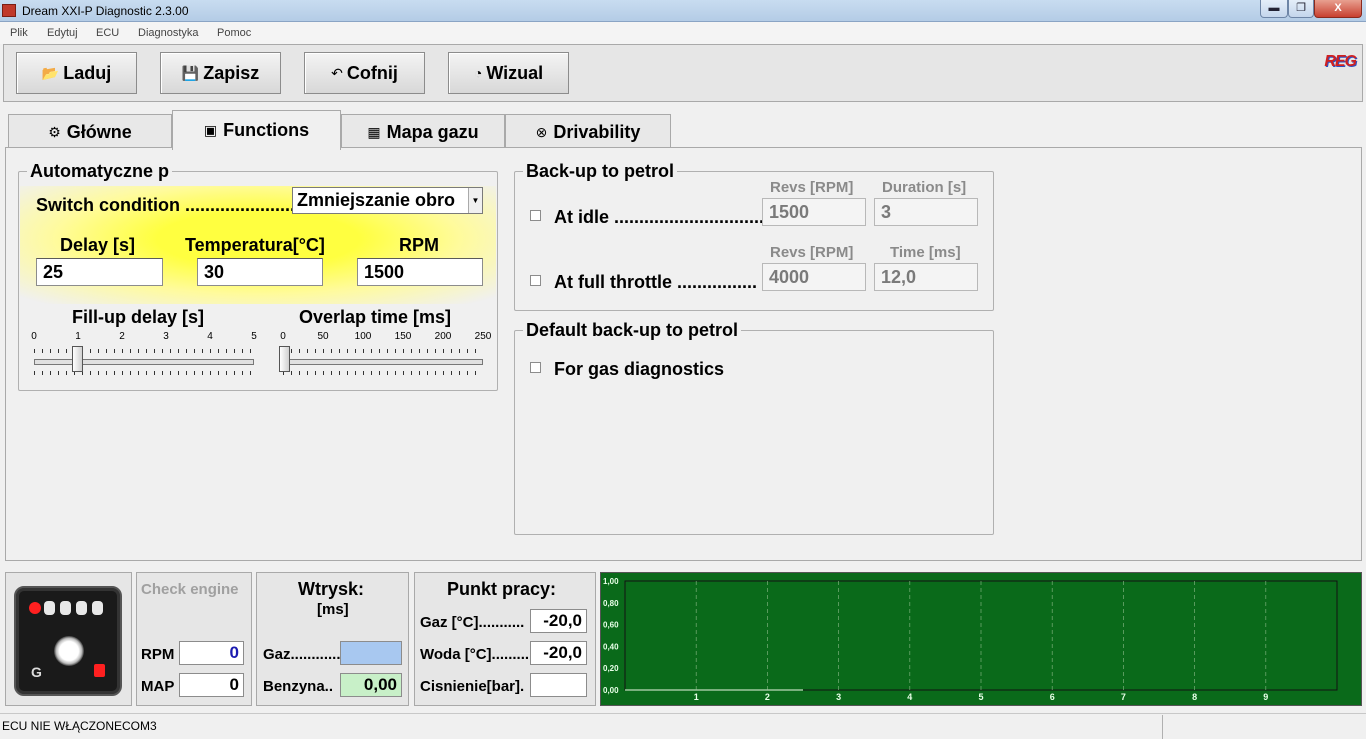 This screenshot has width=1366, height=739. Describe the element at coordinates (814, 277) in the screenshot. I see `full-revs-field: 4000` at that location.